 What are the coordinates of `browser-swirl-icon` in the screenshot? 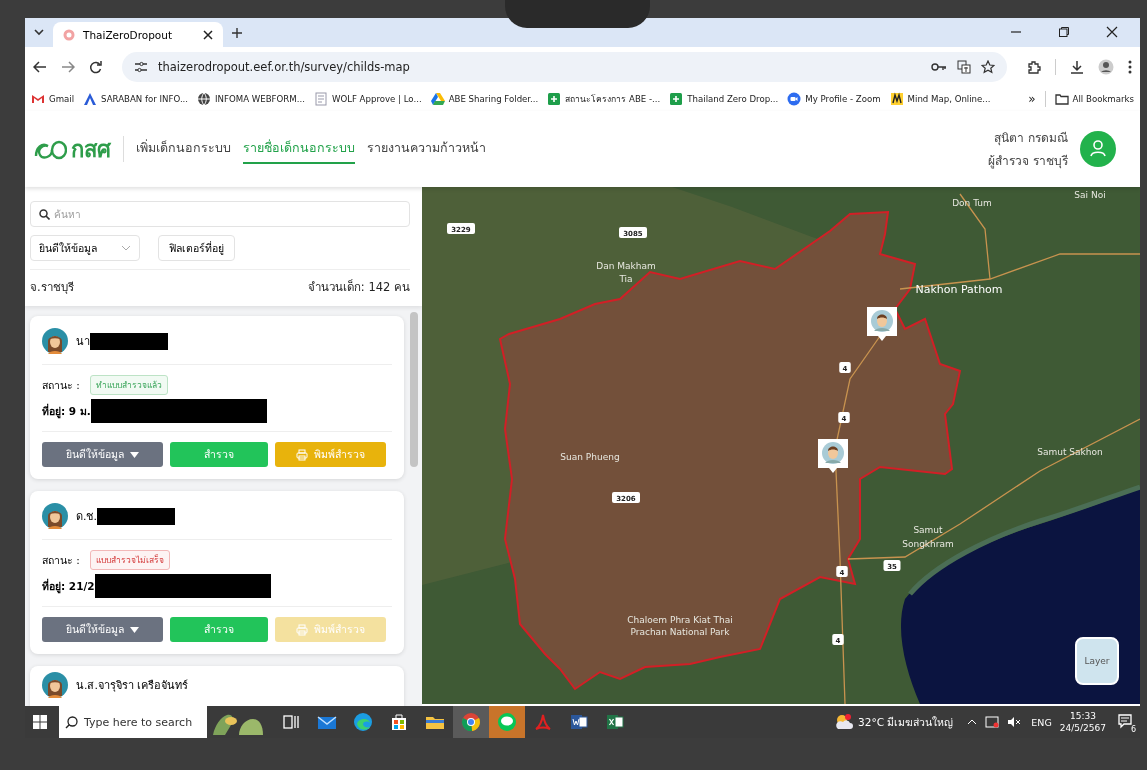 It's located at (363, 722).